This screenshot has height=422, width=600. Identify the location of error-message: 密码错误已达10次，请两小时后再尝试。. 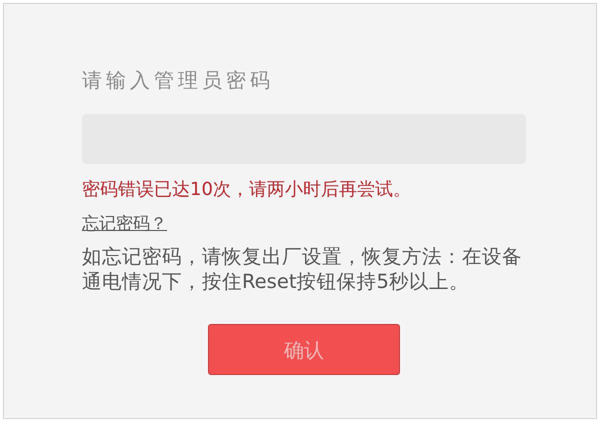
(247, 190).